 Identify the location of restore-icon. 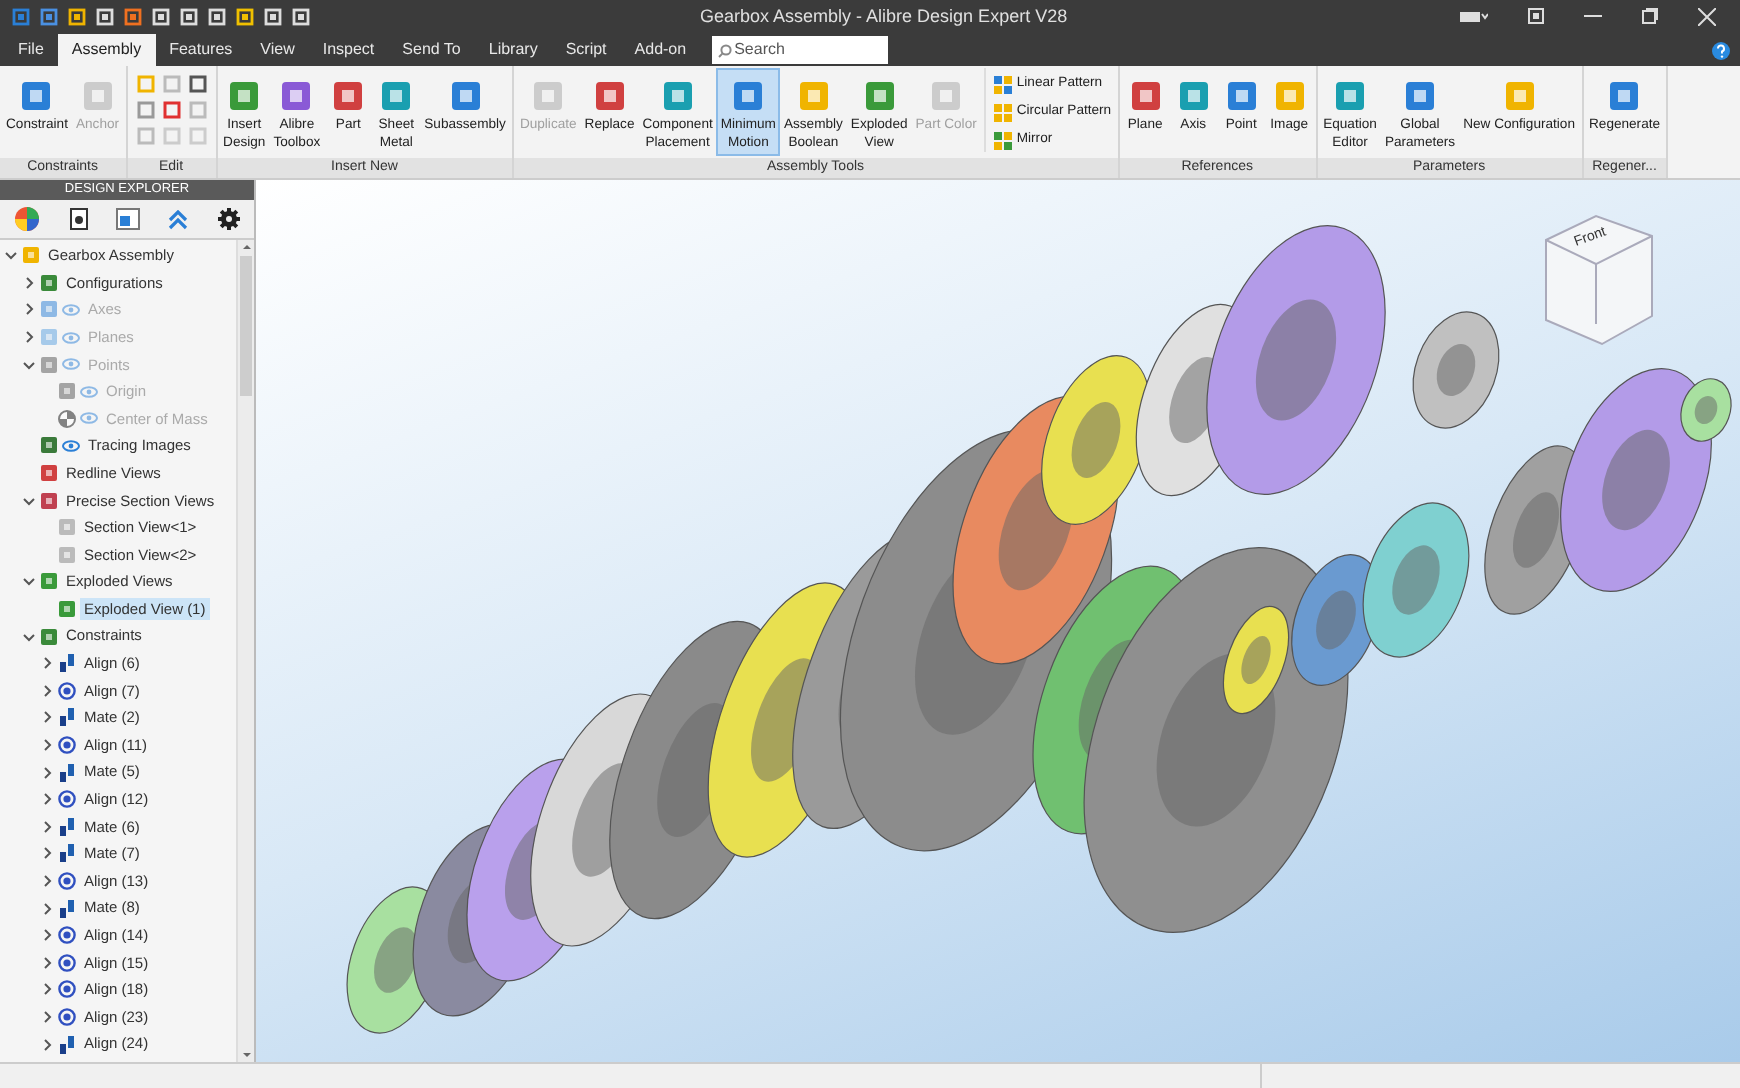
(1536, 16).